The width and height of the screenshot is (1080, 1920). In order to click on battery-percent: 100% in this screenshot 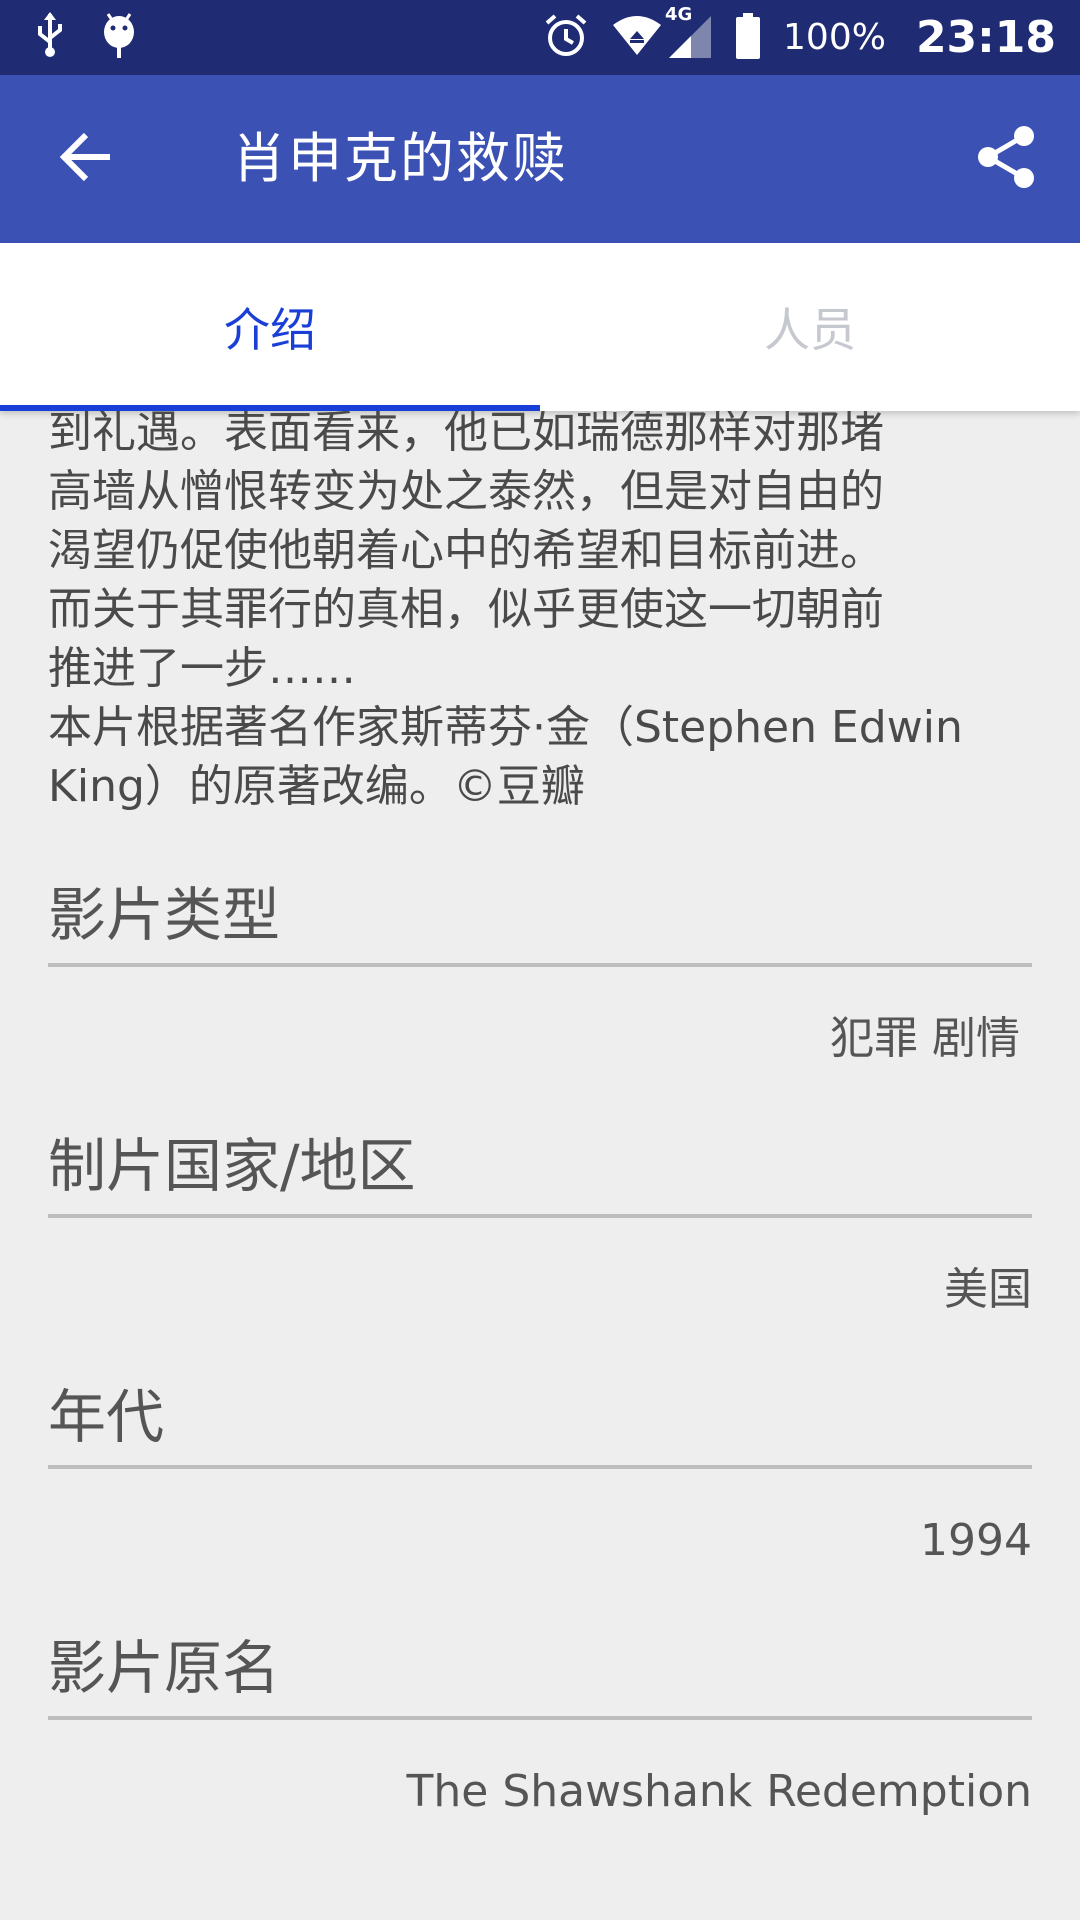, I will do `click(834, 37)`.